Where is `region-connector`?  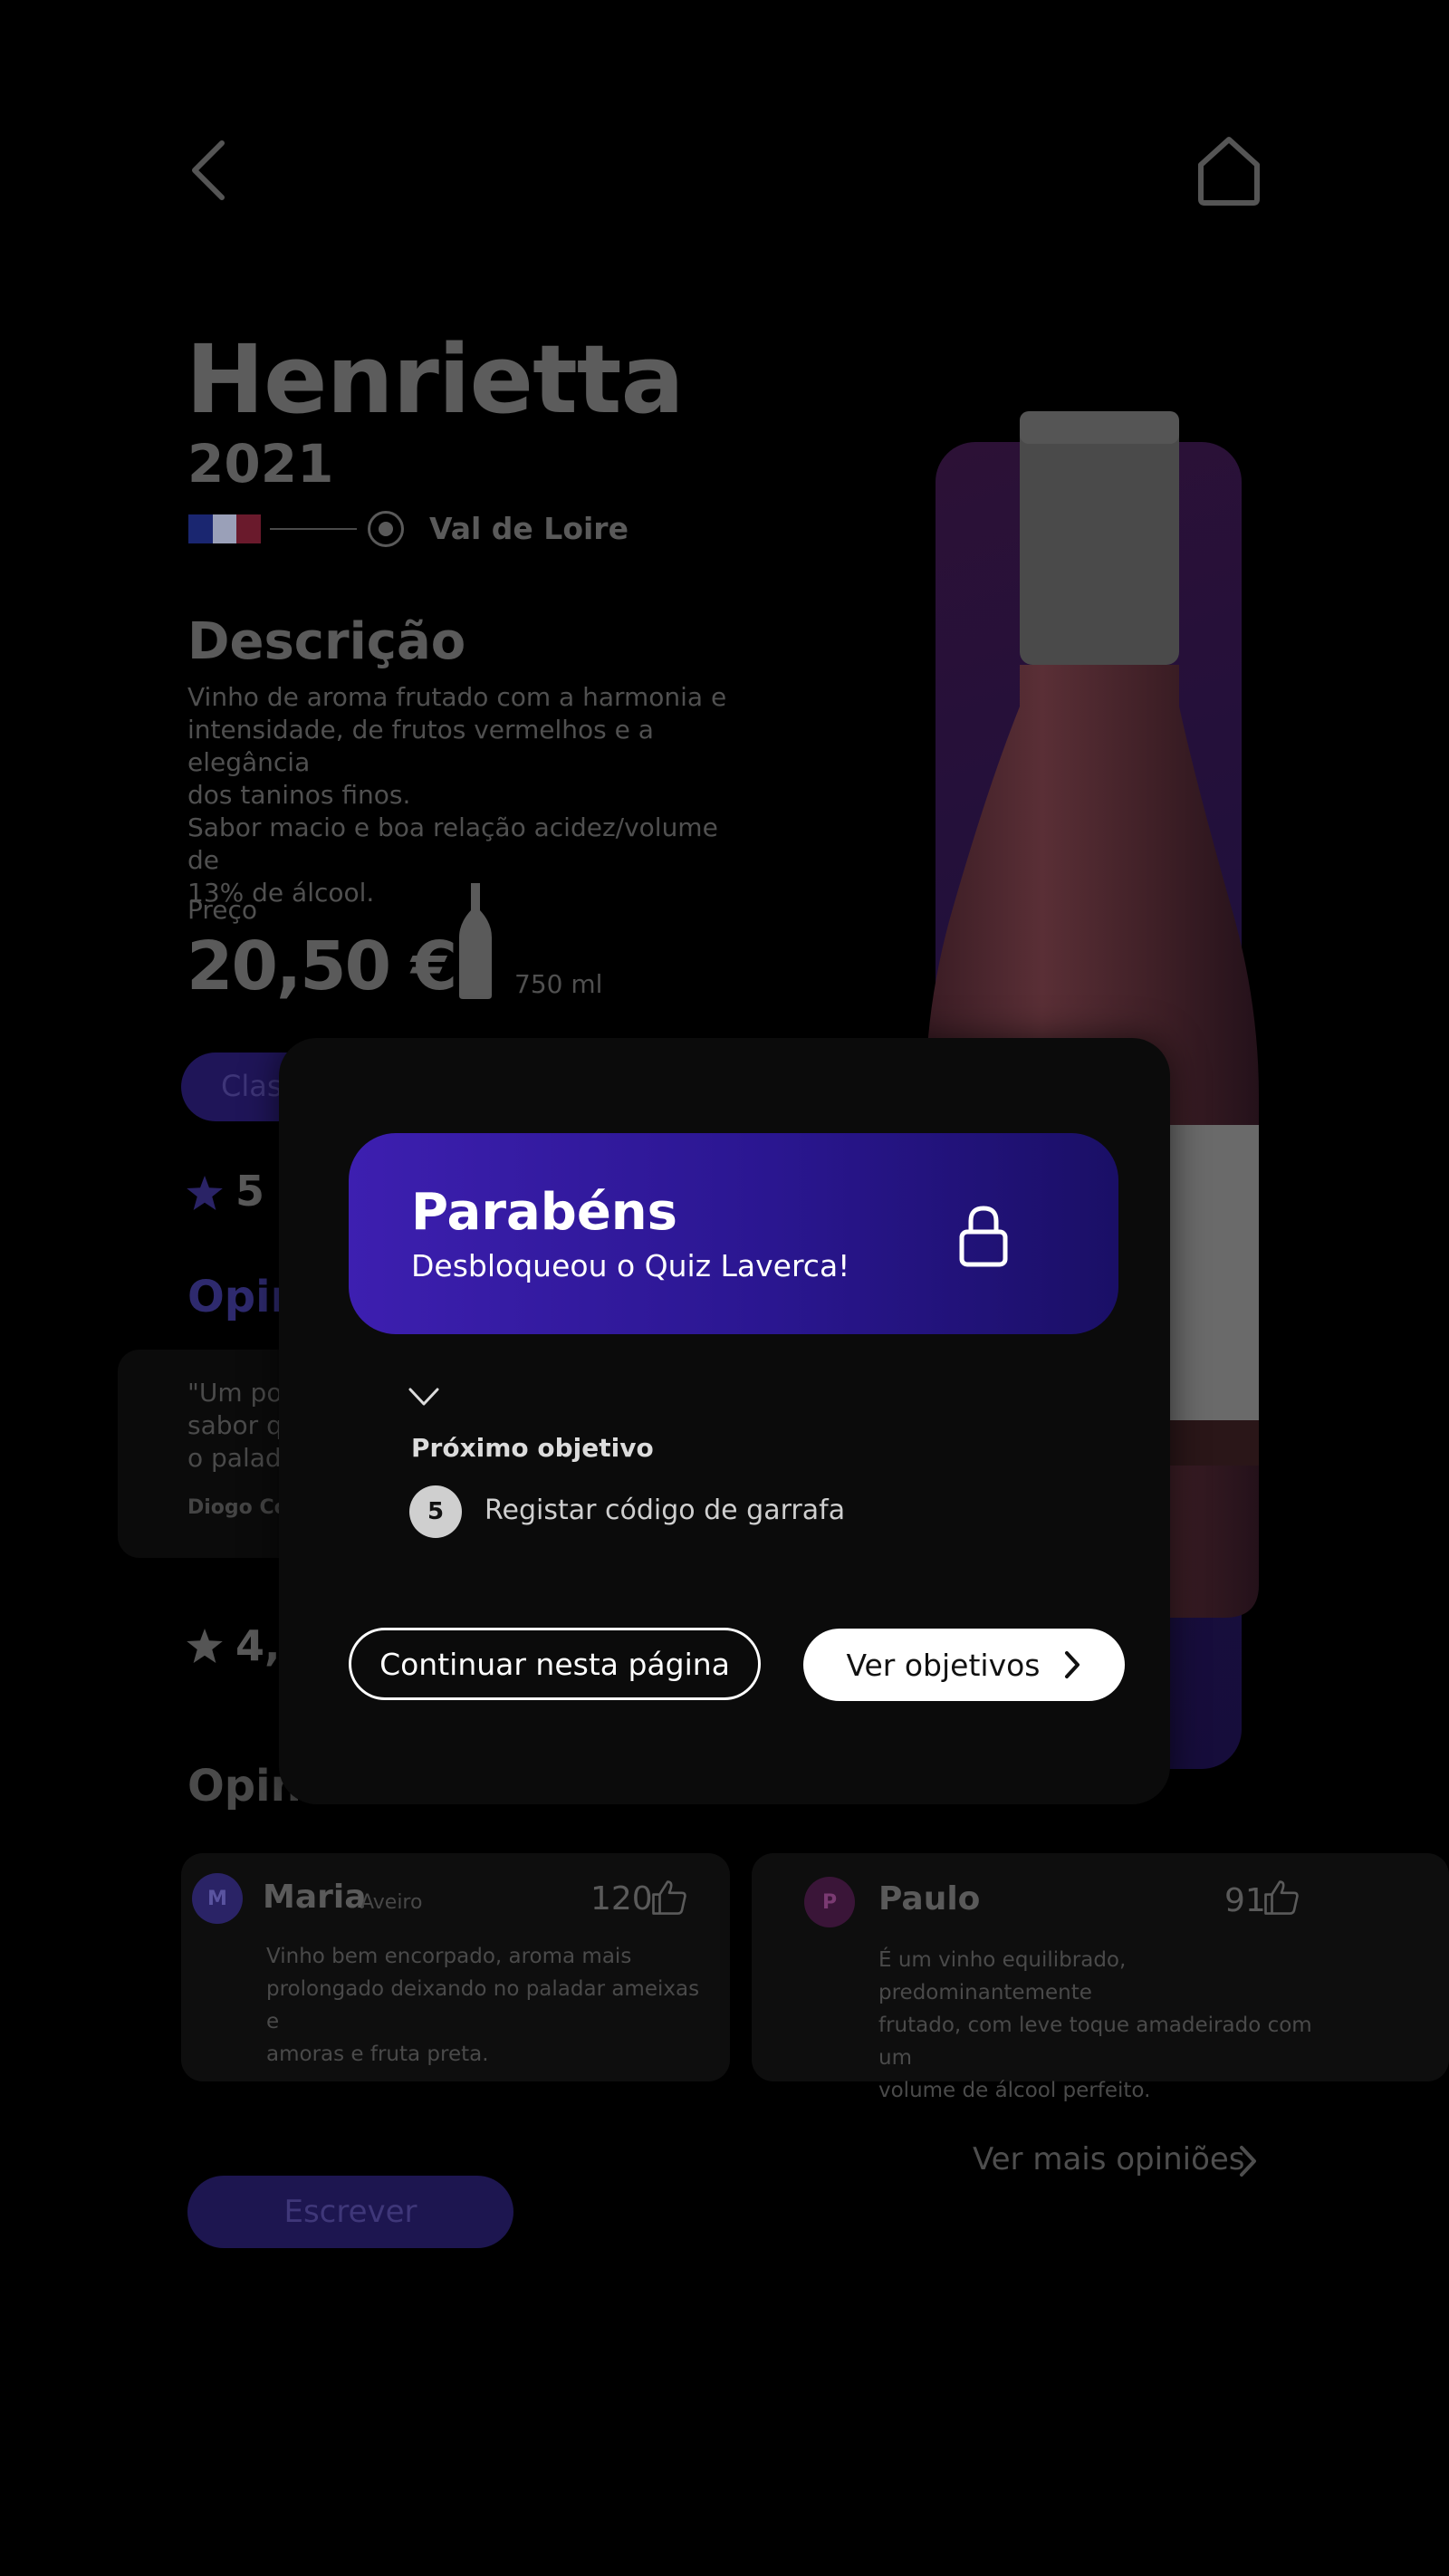
region-connector is located at coordinates (313, 529).